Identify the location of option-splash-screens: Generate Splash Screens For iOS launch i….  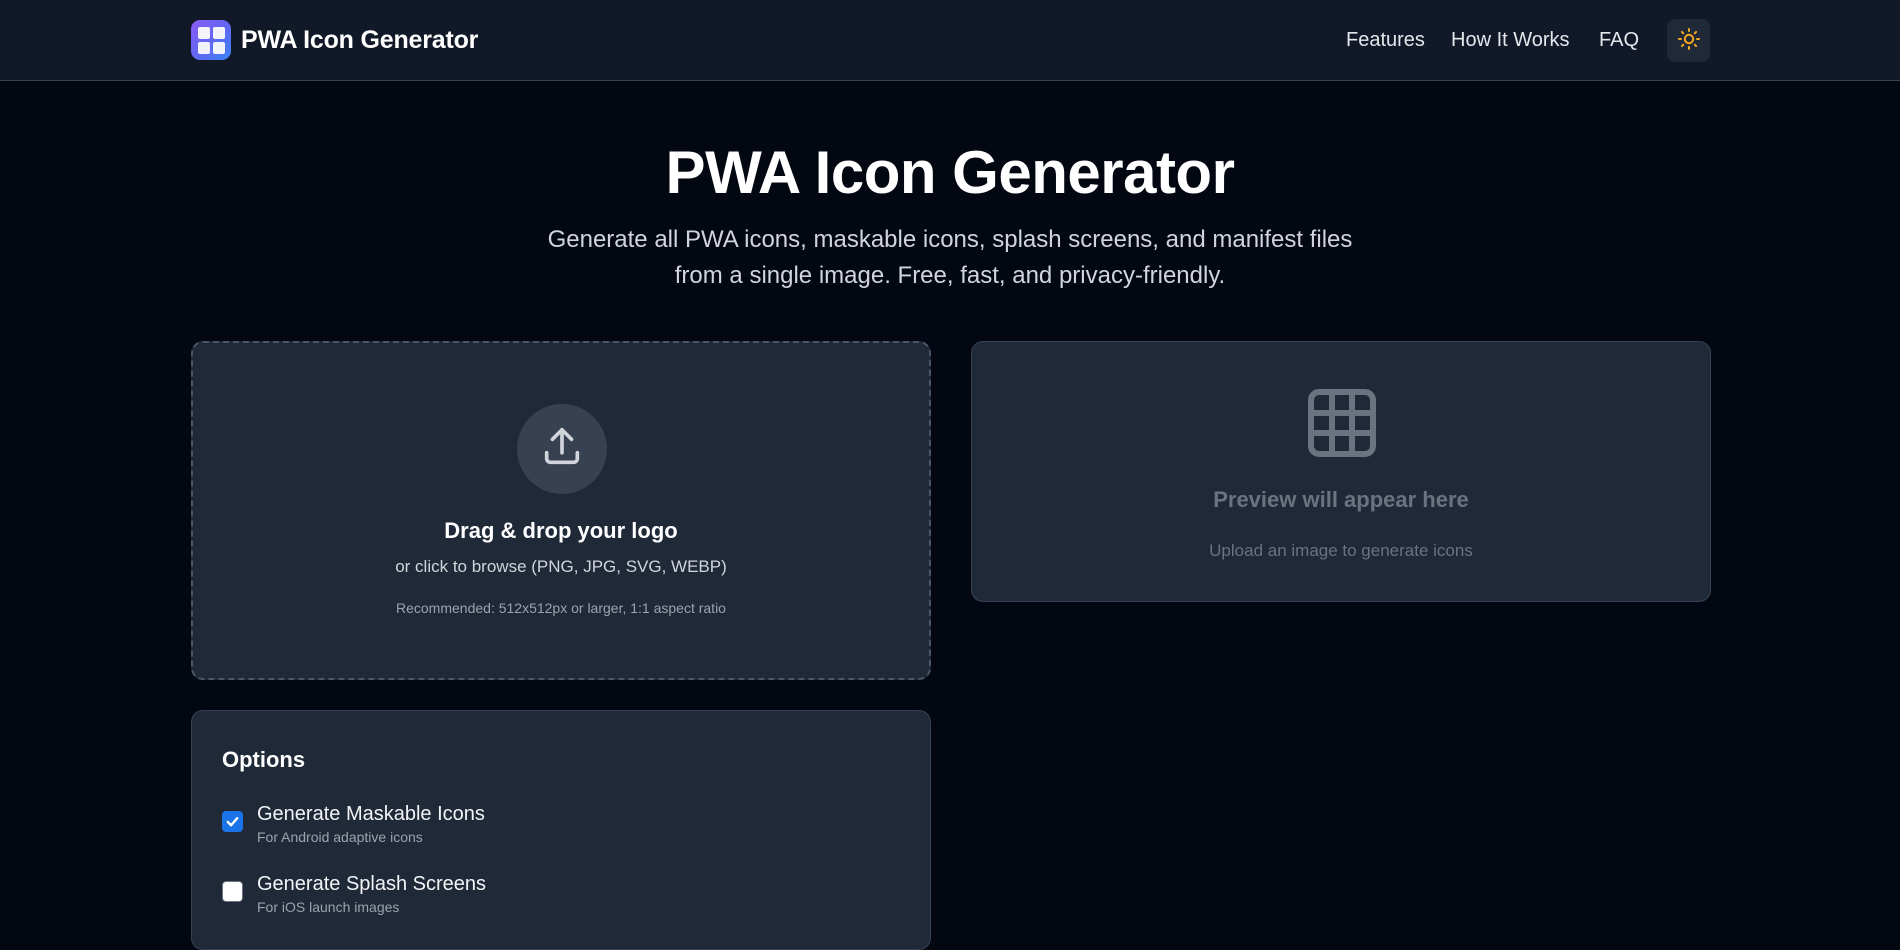
(354, 893).